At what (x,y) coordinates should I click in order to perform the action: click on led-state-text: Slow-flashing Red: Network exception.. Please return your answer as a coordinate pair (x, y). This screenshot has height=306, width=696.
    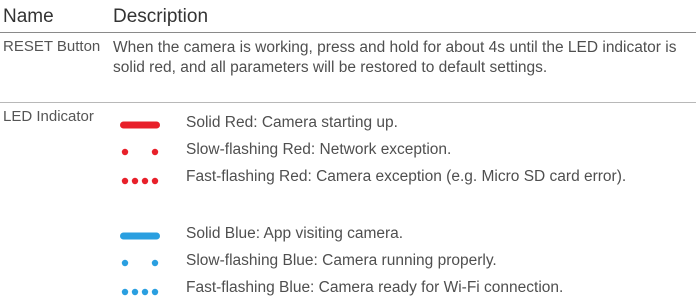
    Looking at the image, I should click on (319, 149).